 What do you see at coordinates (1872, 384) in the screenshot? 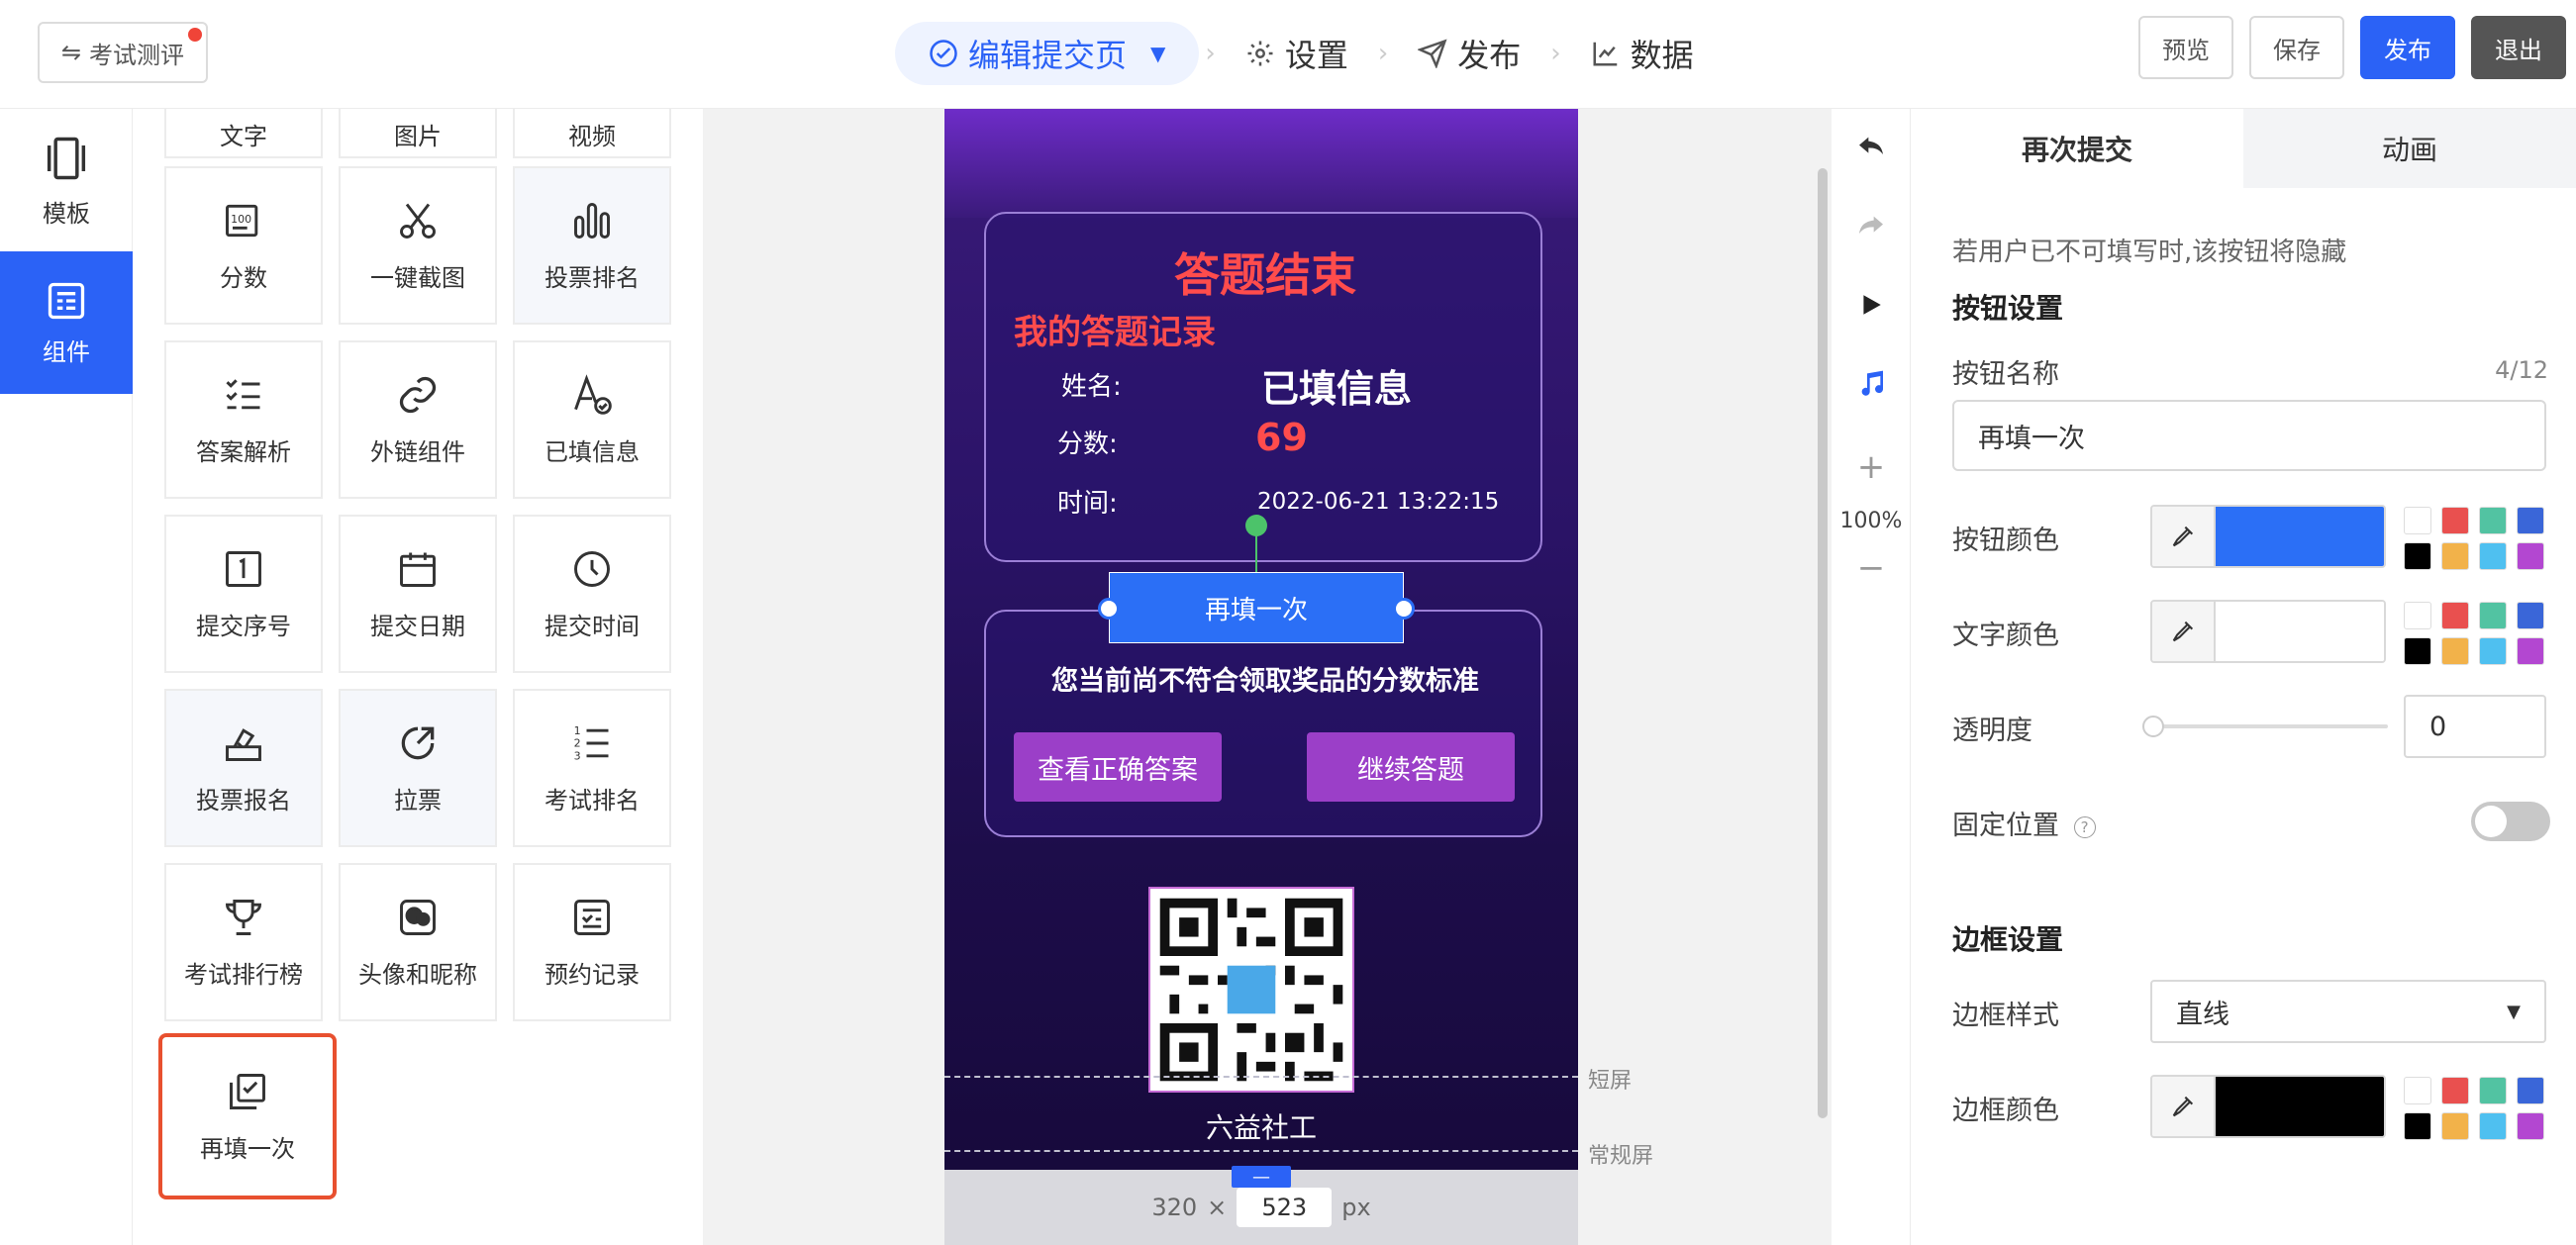
I see `music-icon` at bounding box center [1872, 384].